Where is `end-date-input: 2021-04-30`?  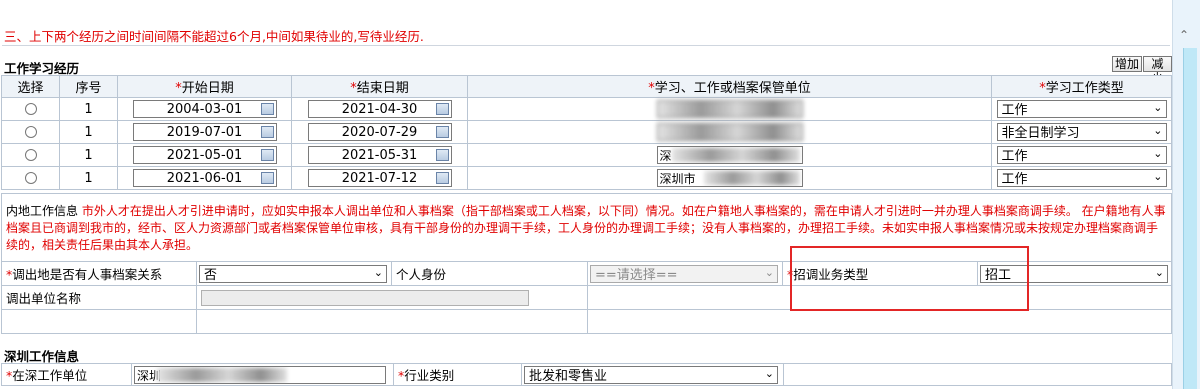
end-date-input: 2021-04-30 is located at coordinates (379, 109).